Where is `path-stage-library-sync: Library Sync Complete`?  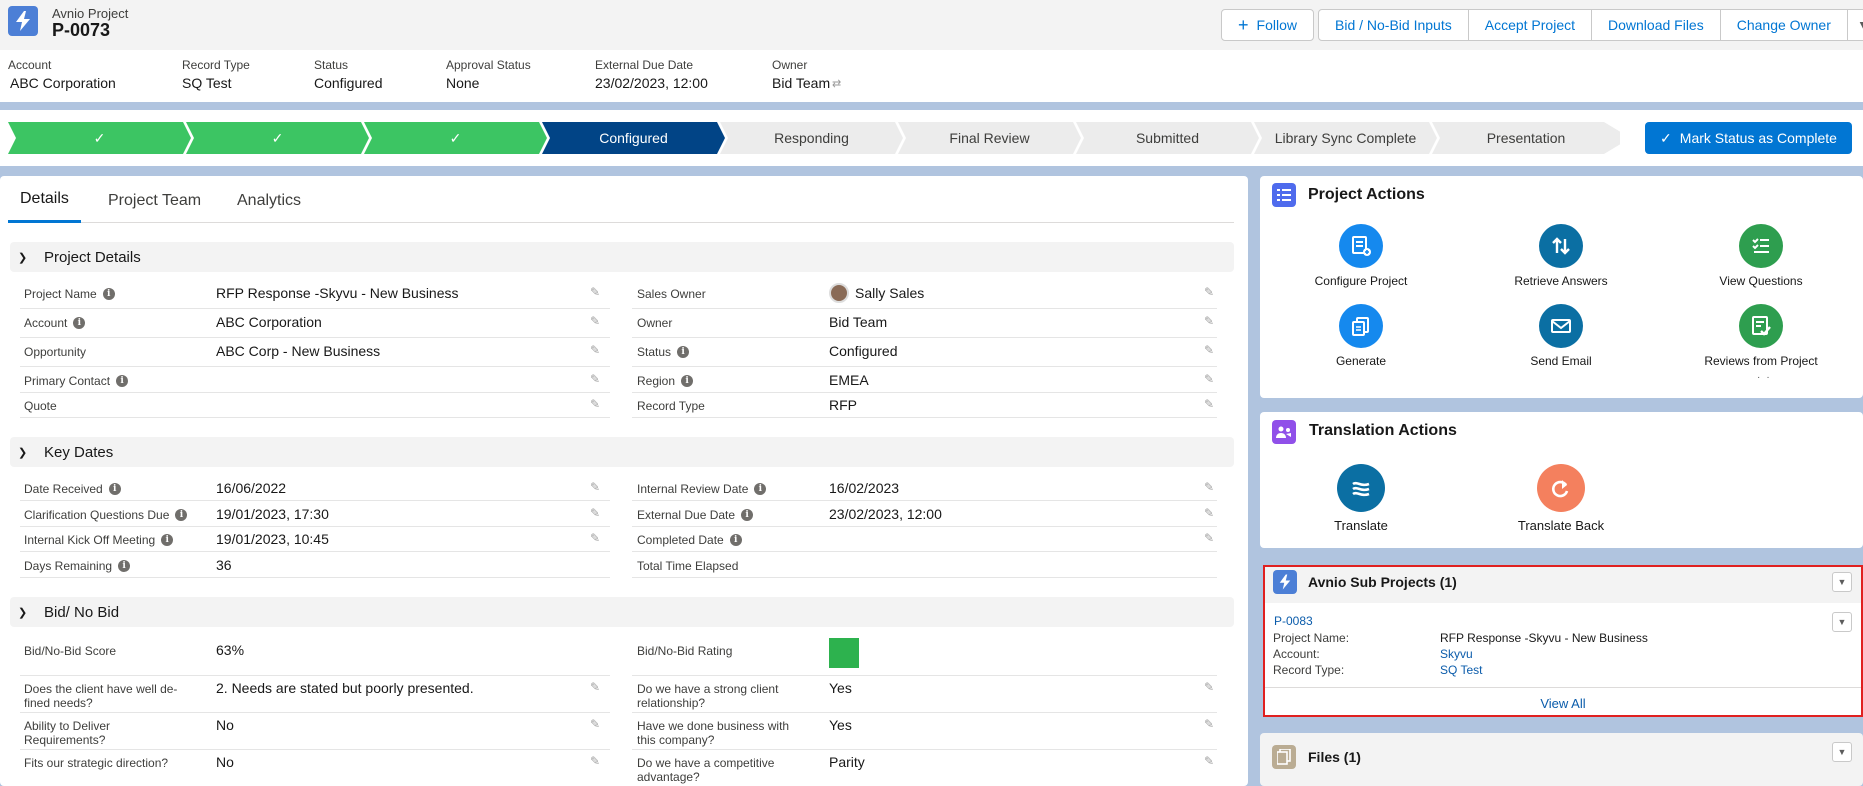 path-stage-library-sync: Library Sync Complete is located at coordinates (1345, 138).